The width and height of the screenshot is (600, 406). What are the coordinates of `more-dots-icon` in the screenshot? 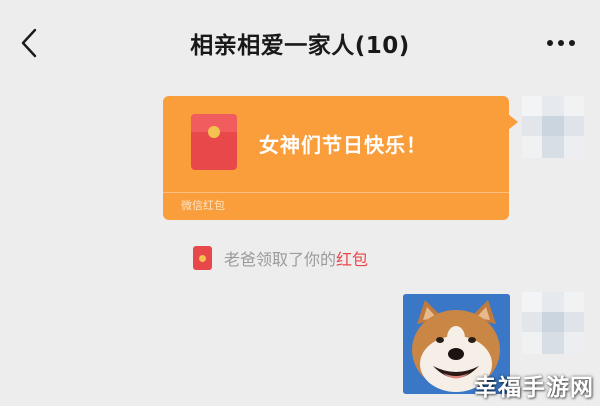 It's located at (561, 43).